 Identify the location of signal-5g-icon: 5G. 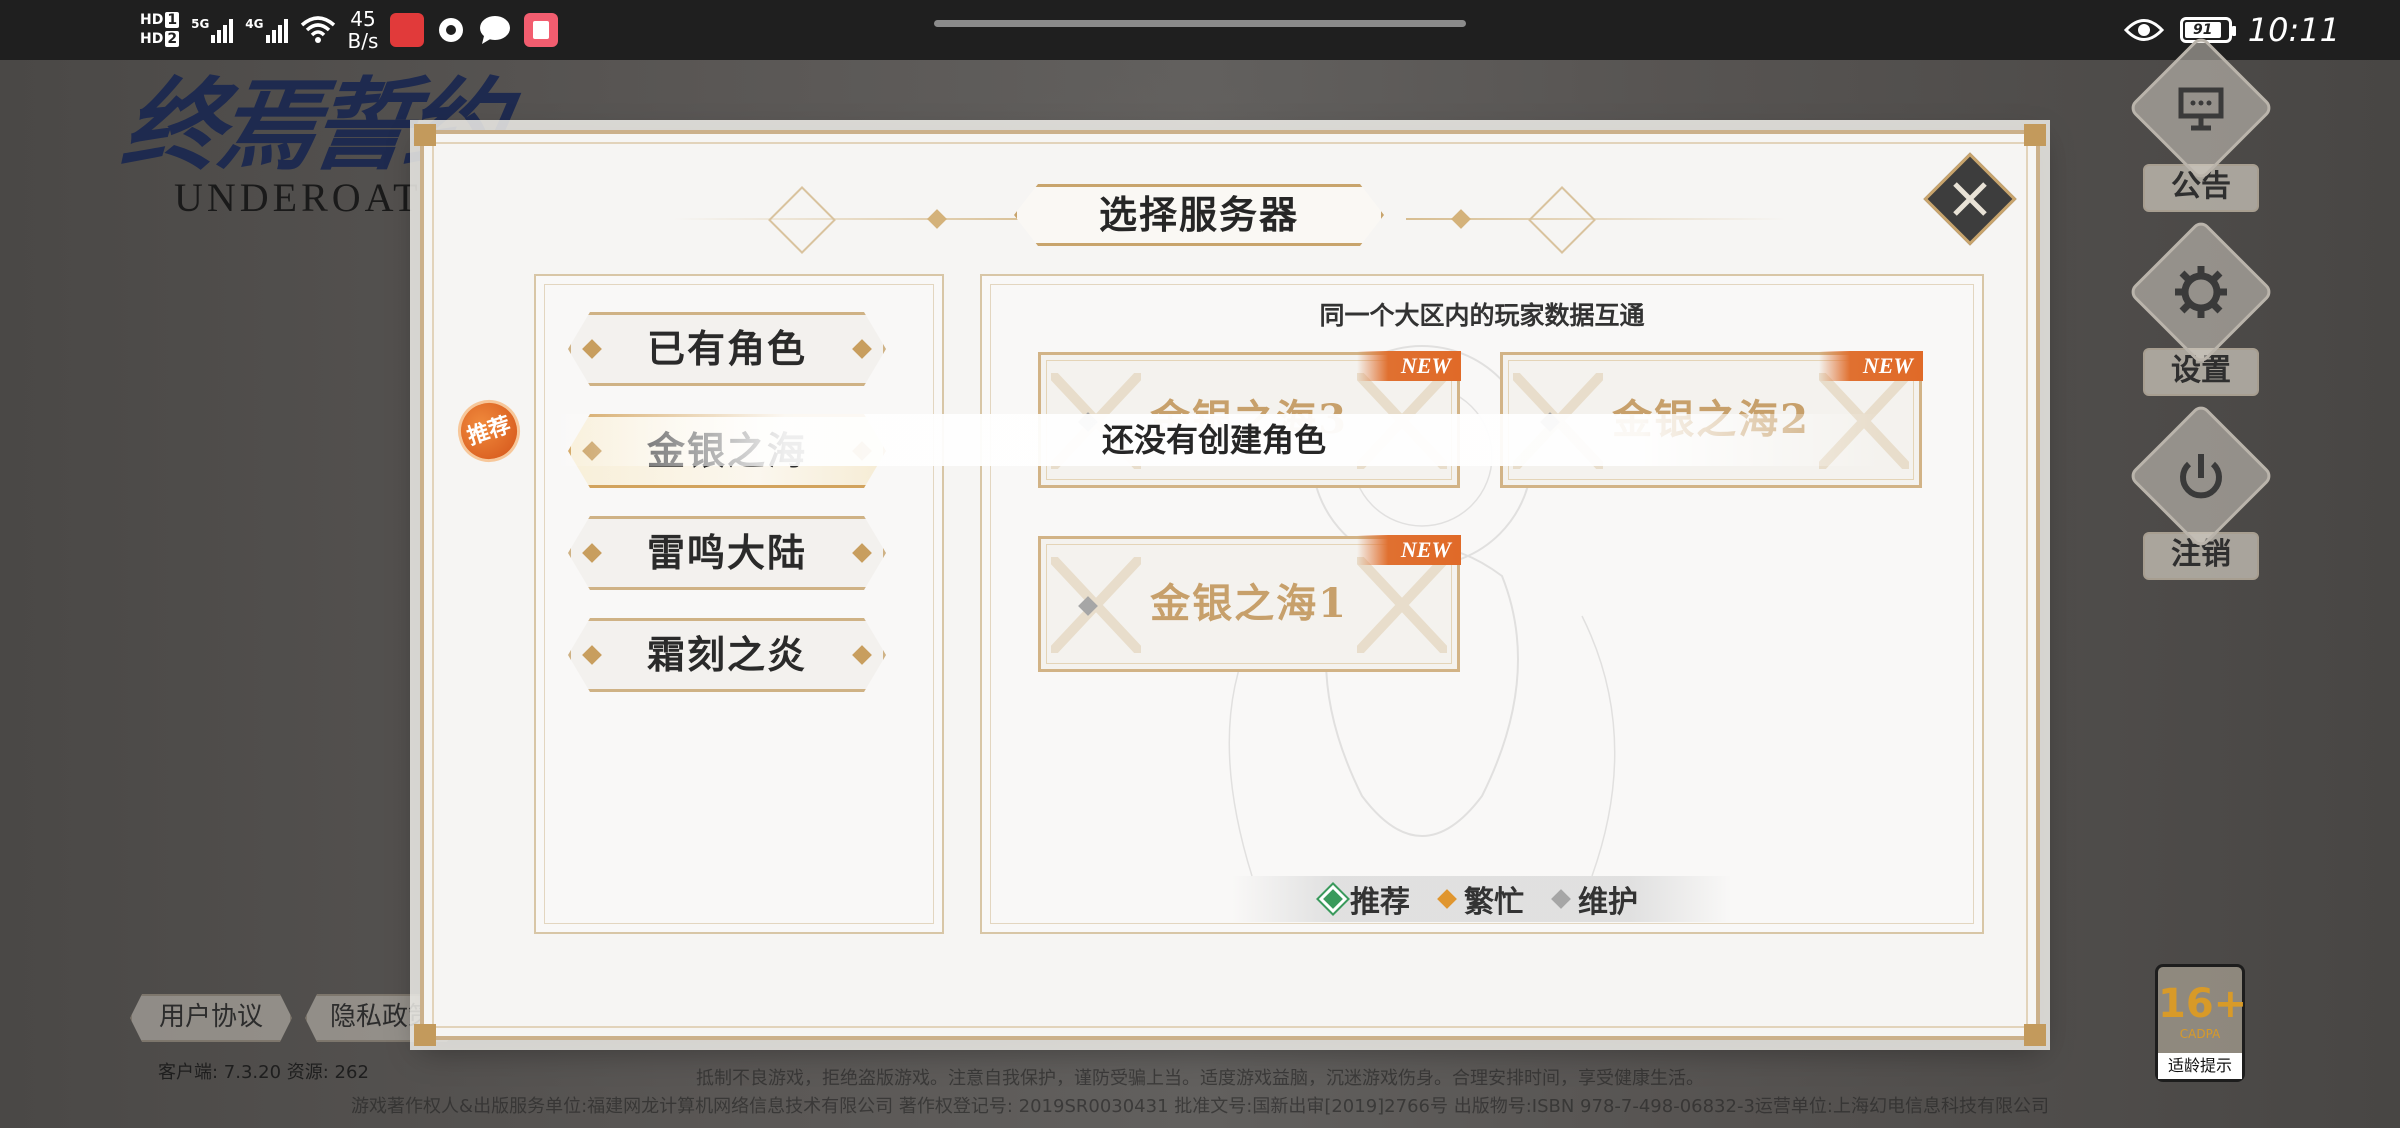
(212, 30).